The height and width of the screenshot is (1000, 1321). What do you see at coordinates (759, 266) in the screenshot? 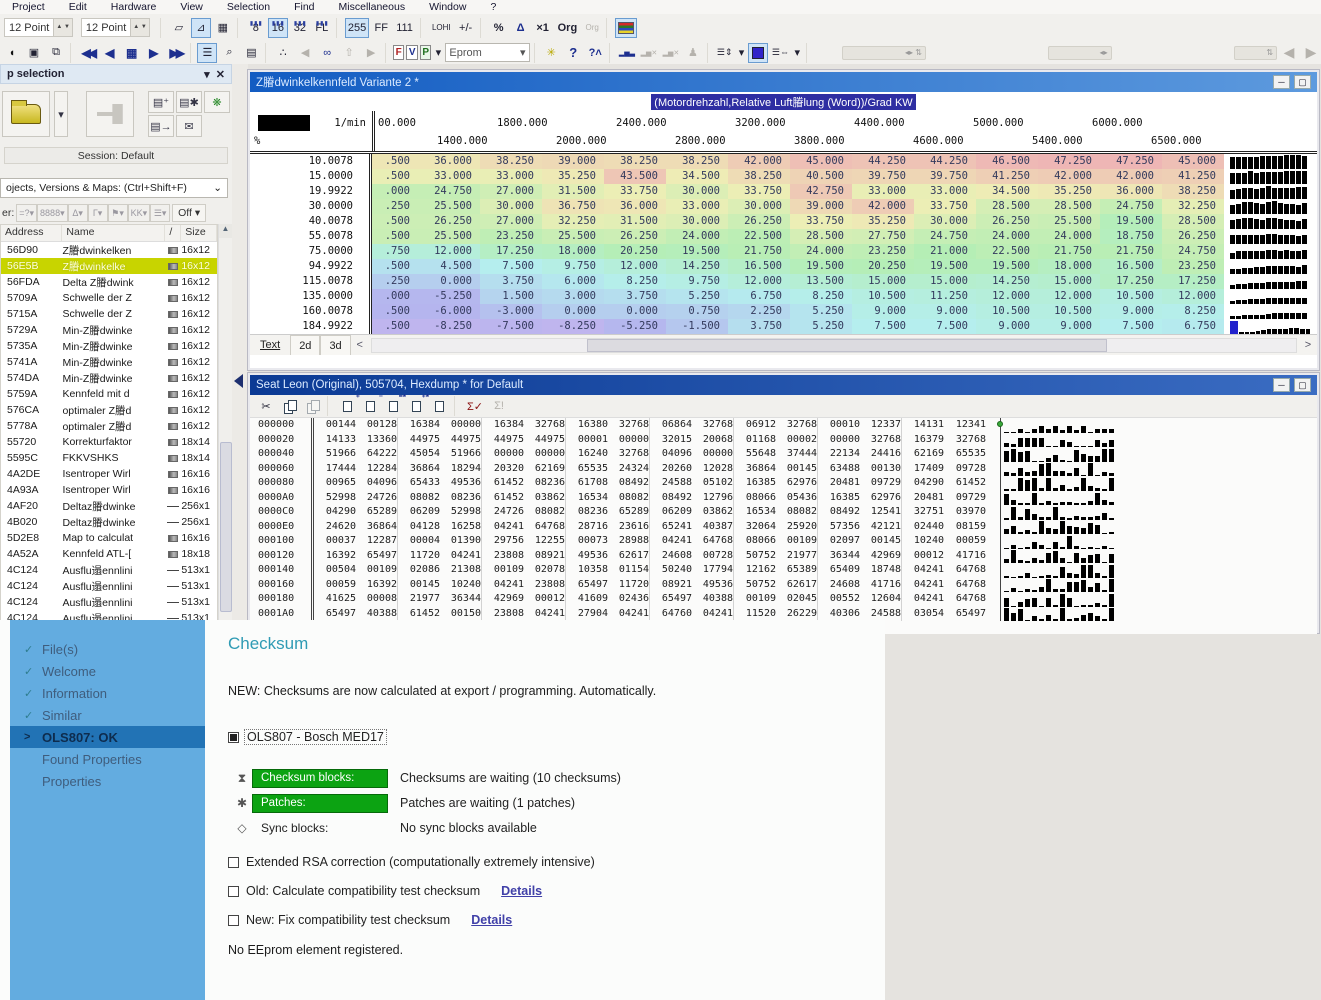
I see `map-cell: 16.500` at bounding box center [759, 266].